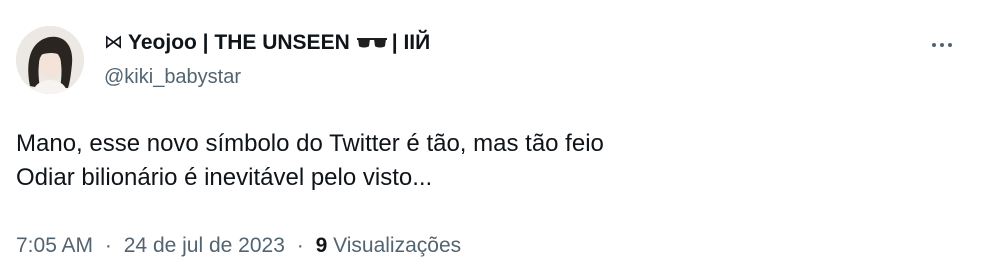 The height and width of the screenshot is (275, 984). I want to click on more-options-button, so click(942, 45).